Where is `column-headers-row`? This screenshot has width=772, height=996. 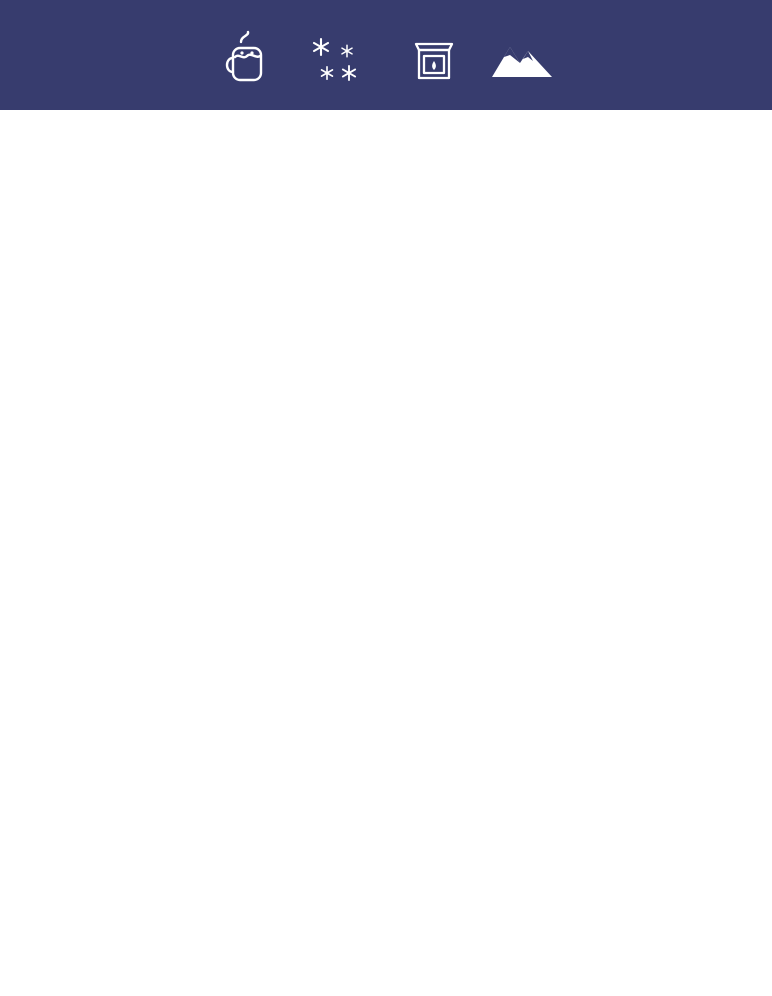 column-headers-row is located at coordinates (386, 243).